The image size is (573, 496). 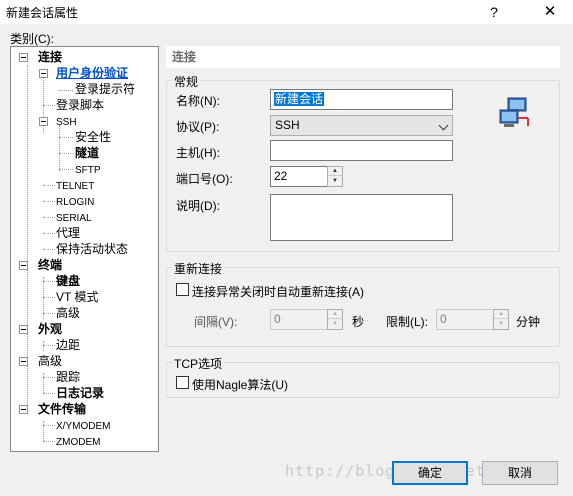 I want to click on description-textarea, so click(x=361, y=217).